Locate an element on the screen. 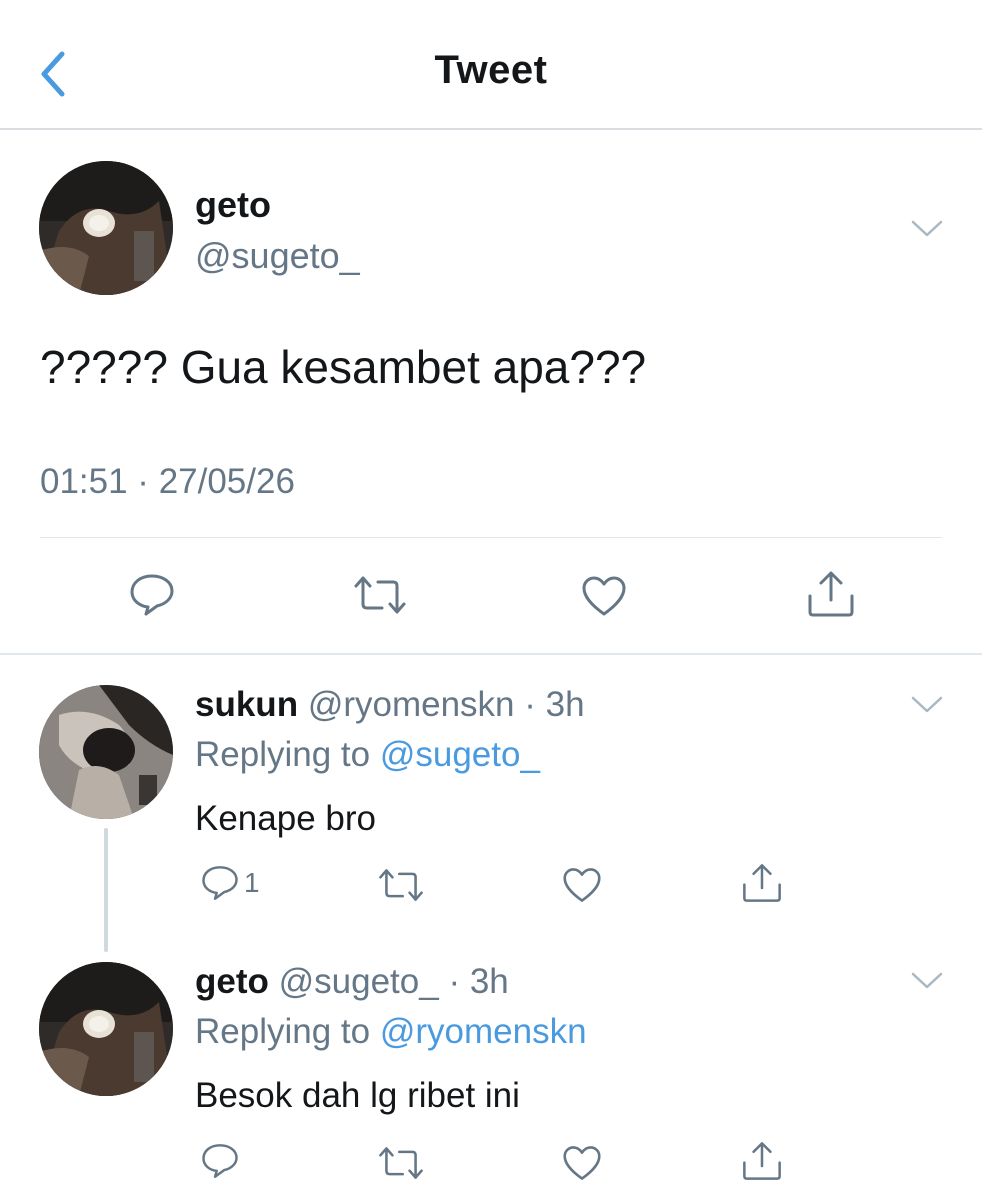  reply-header: geto @sugeto_ · 3h is located at coordinates (352, 982).